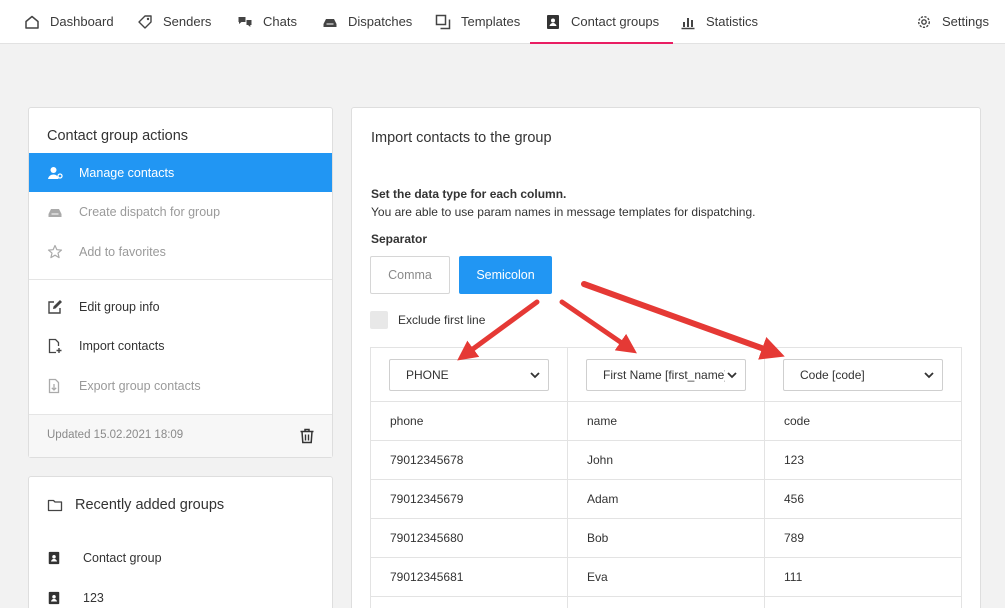 The height and width of the screenshot is (608, 1005). I want to click on nav-templates-label: Templates, so click(491, 21).